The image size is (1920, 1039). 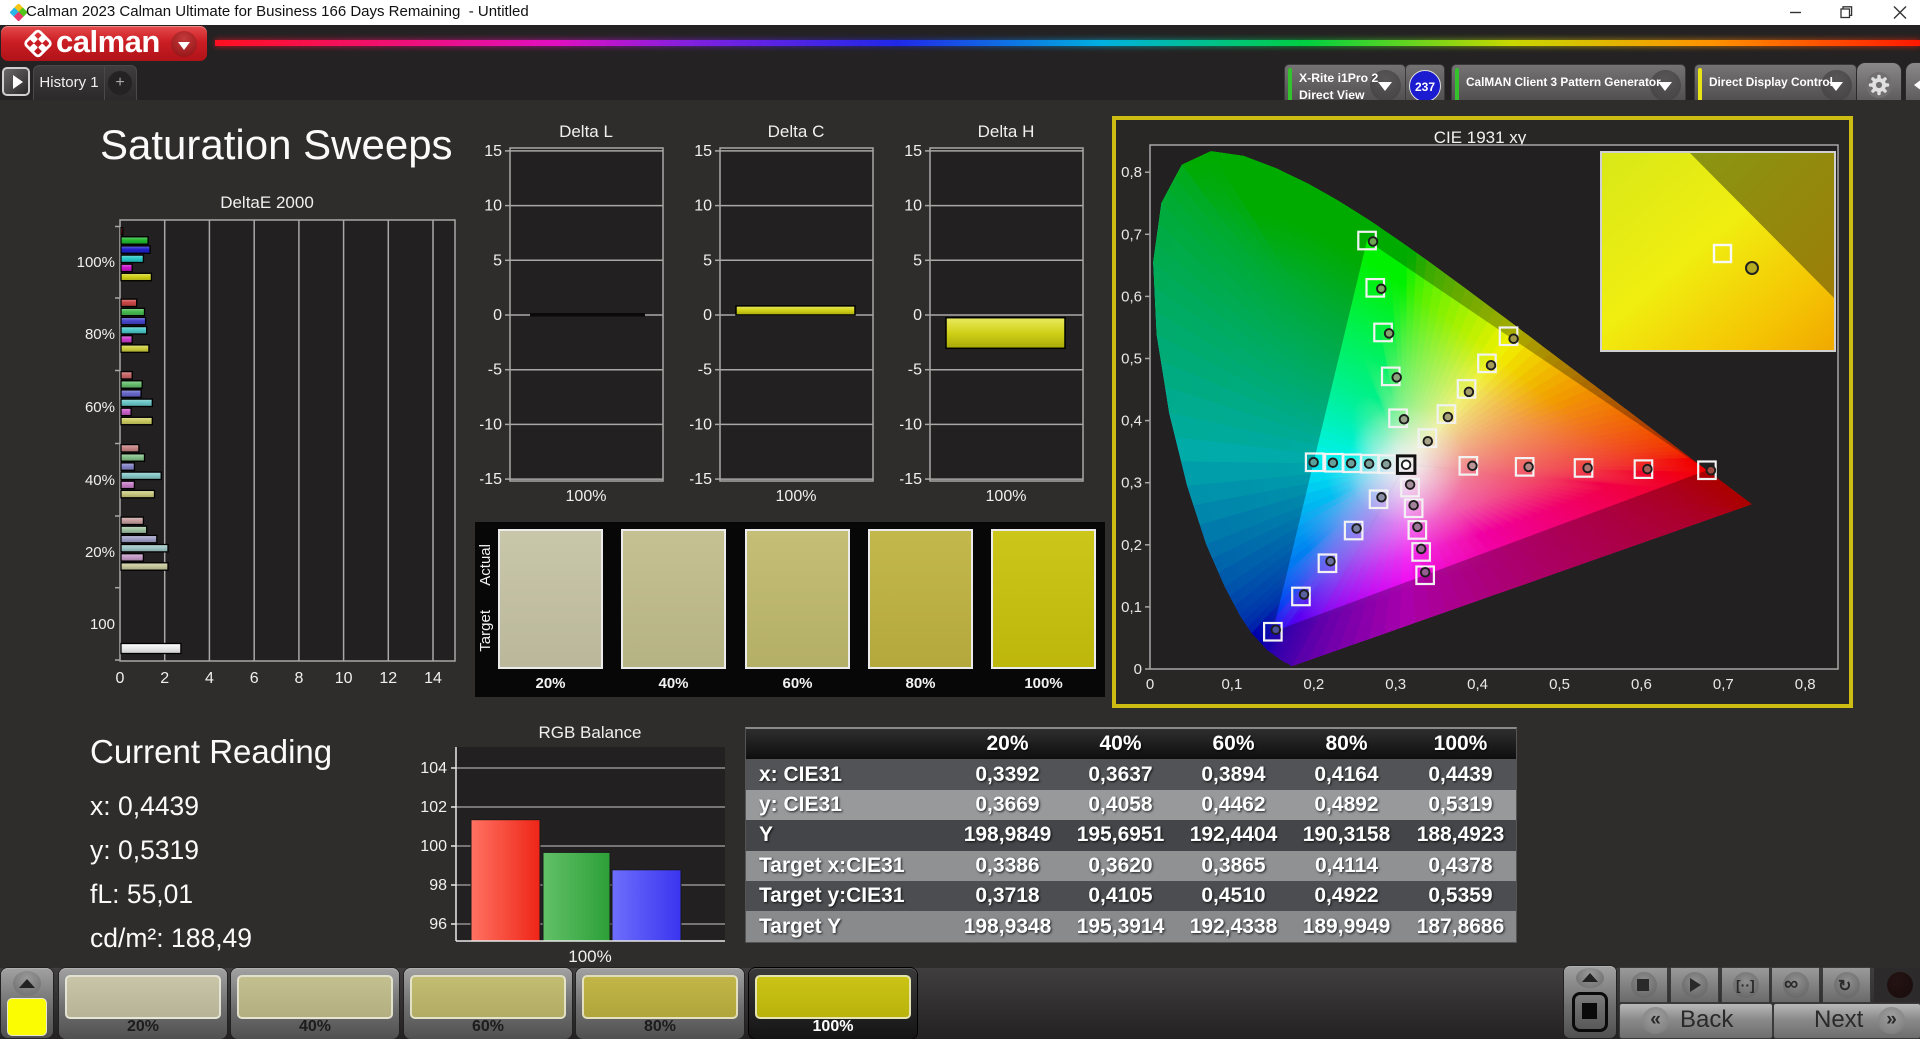 What do you see at coordinates (433, 807) in the screenshot?
I see `svg-text: 102` at bounding box center [433, 807].